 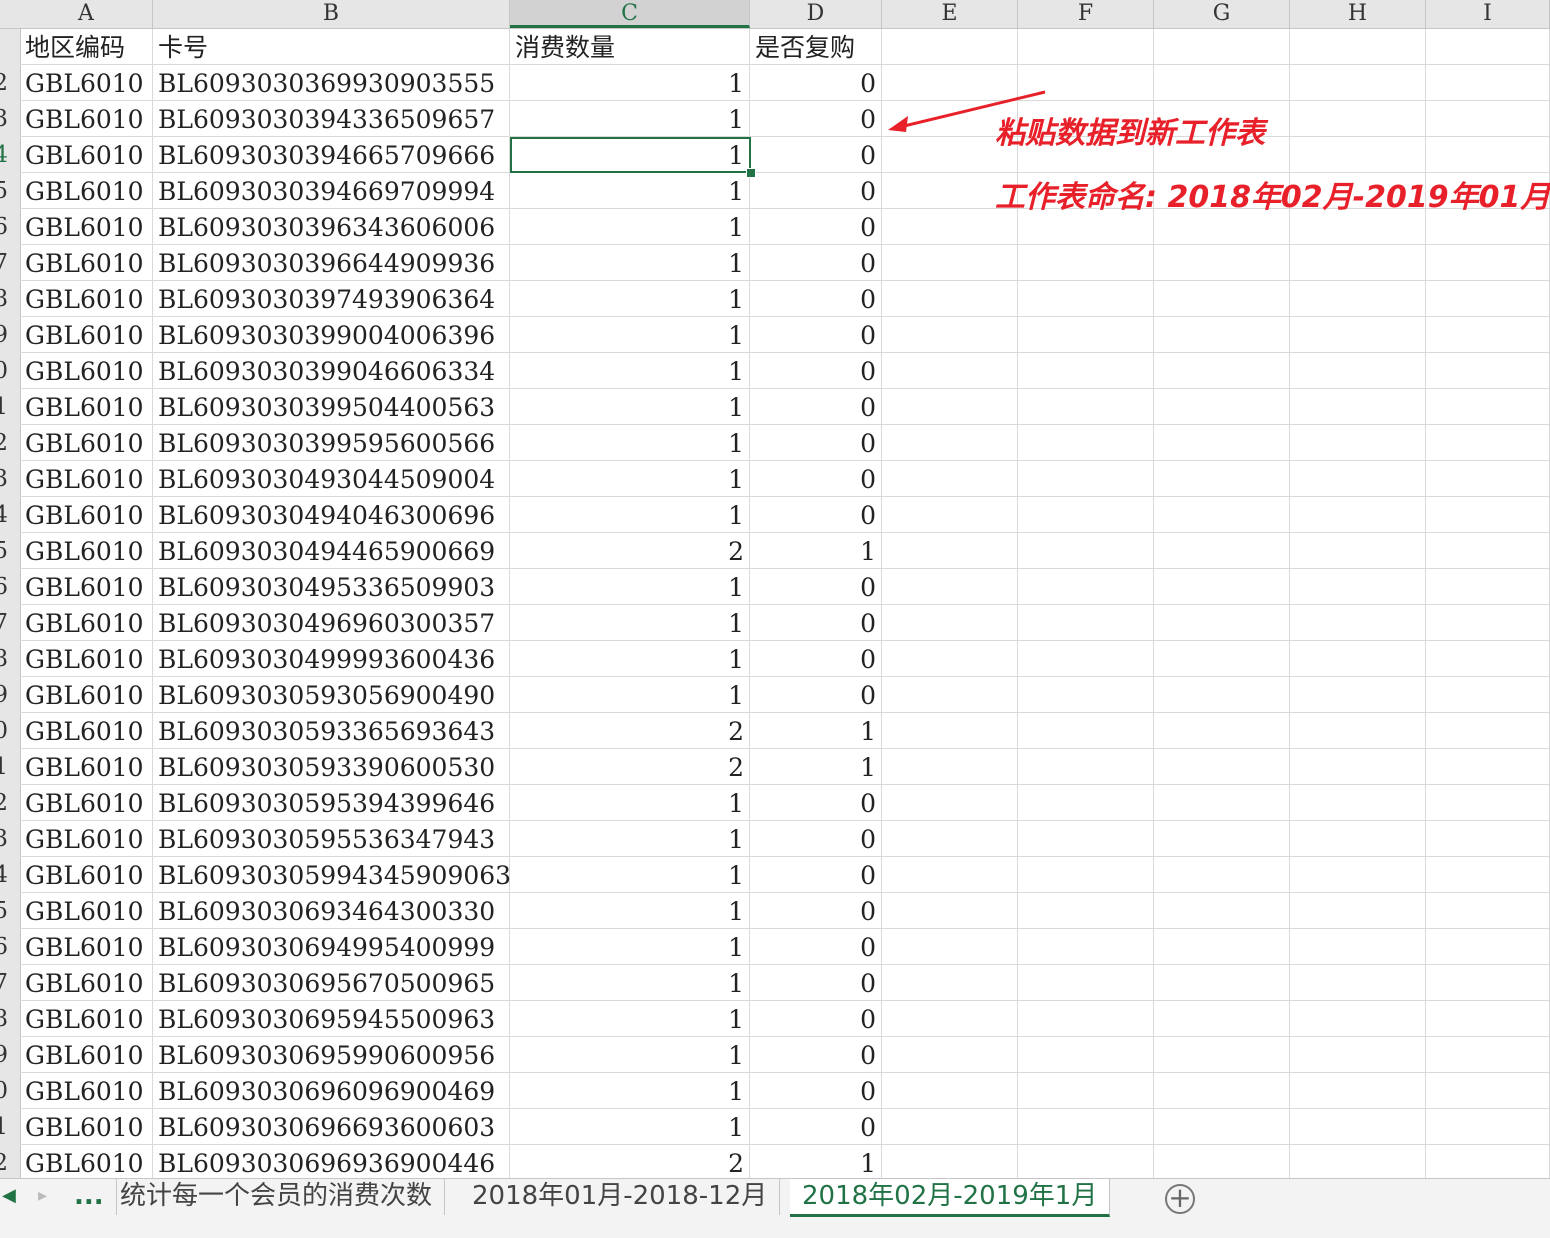 I want to click on cell-b: BL6093030399046606334, so click(x=331, y=371).